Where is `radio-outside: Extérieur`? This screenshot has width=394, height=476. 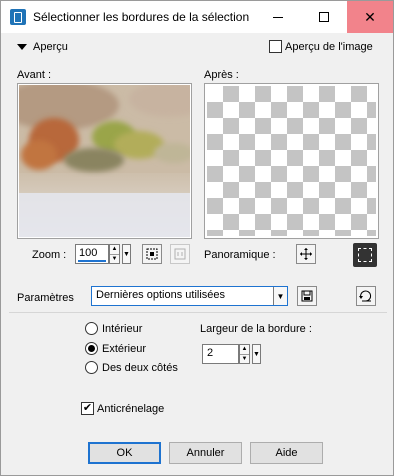 radio-outside: Extérieur is located at coordinates (115, 348).